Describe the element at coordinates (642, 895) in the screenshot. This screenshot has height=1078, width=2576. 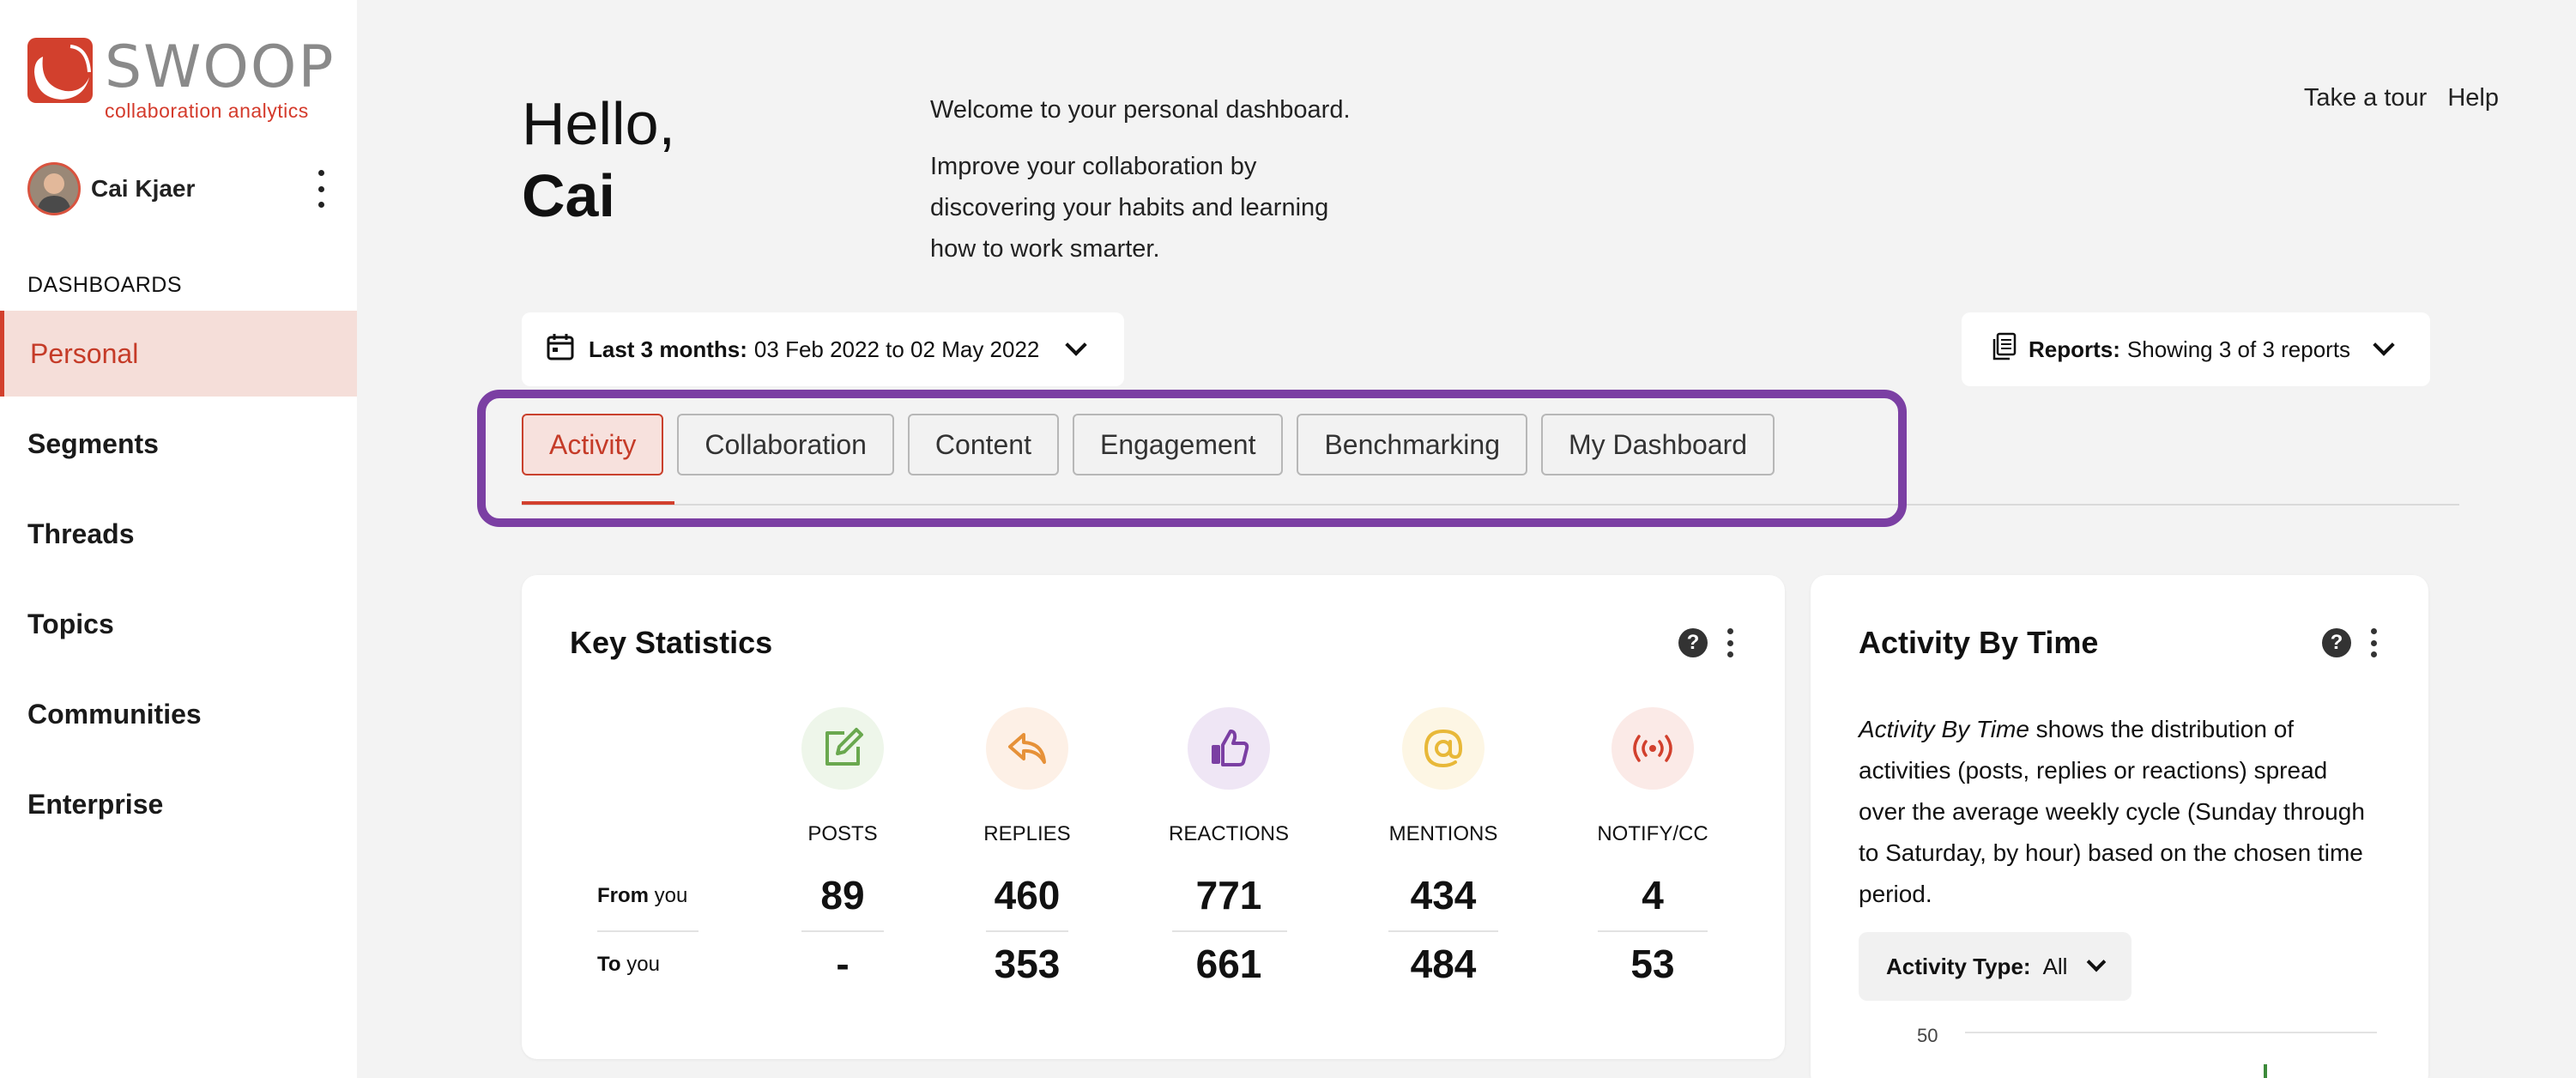
I see `from-you-label: From you` at that location.